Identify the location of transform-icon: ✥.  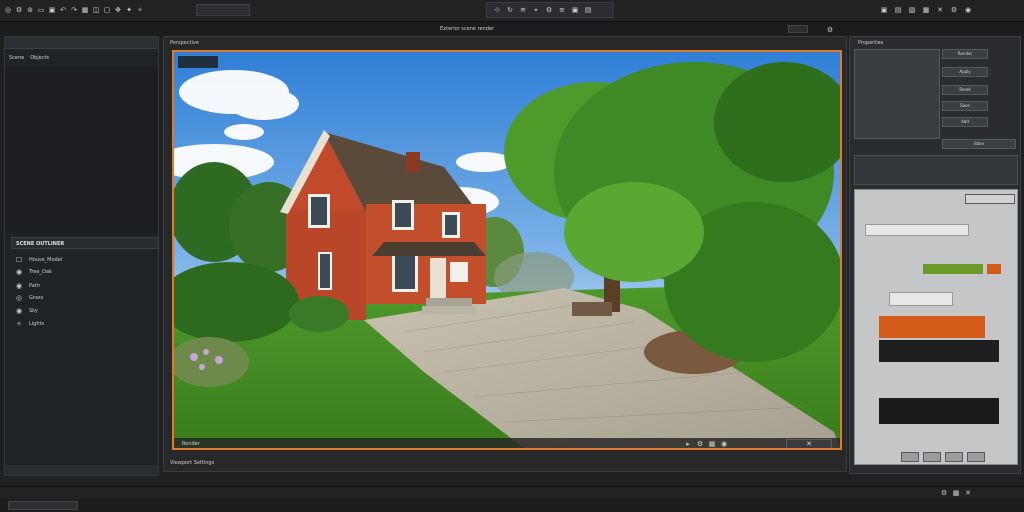
(118, 10).